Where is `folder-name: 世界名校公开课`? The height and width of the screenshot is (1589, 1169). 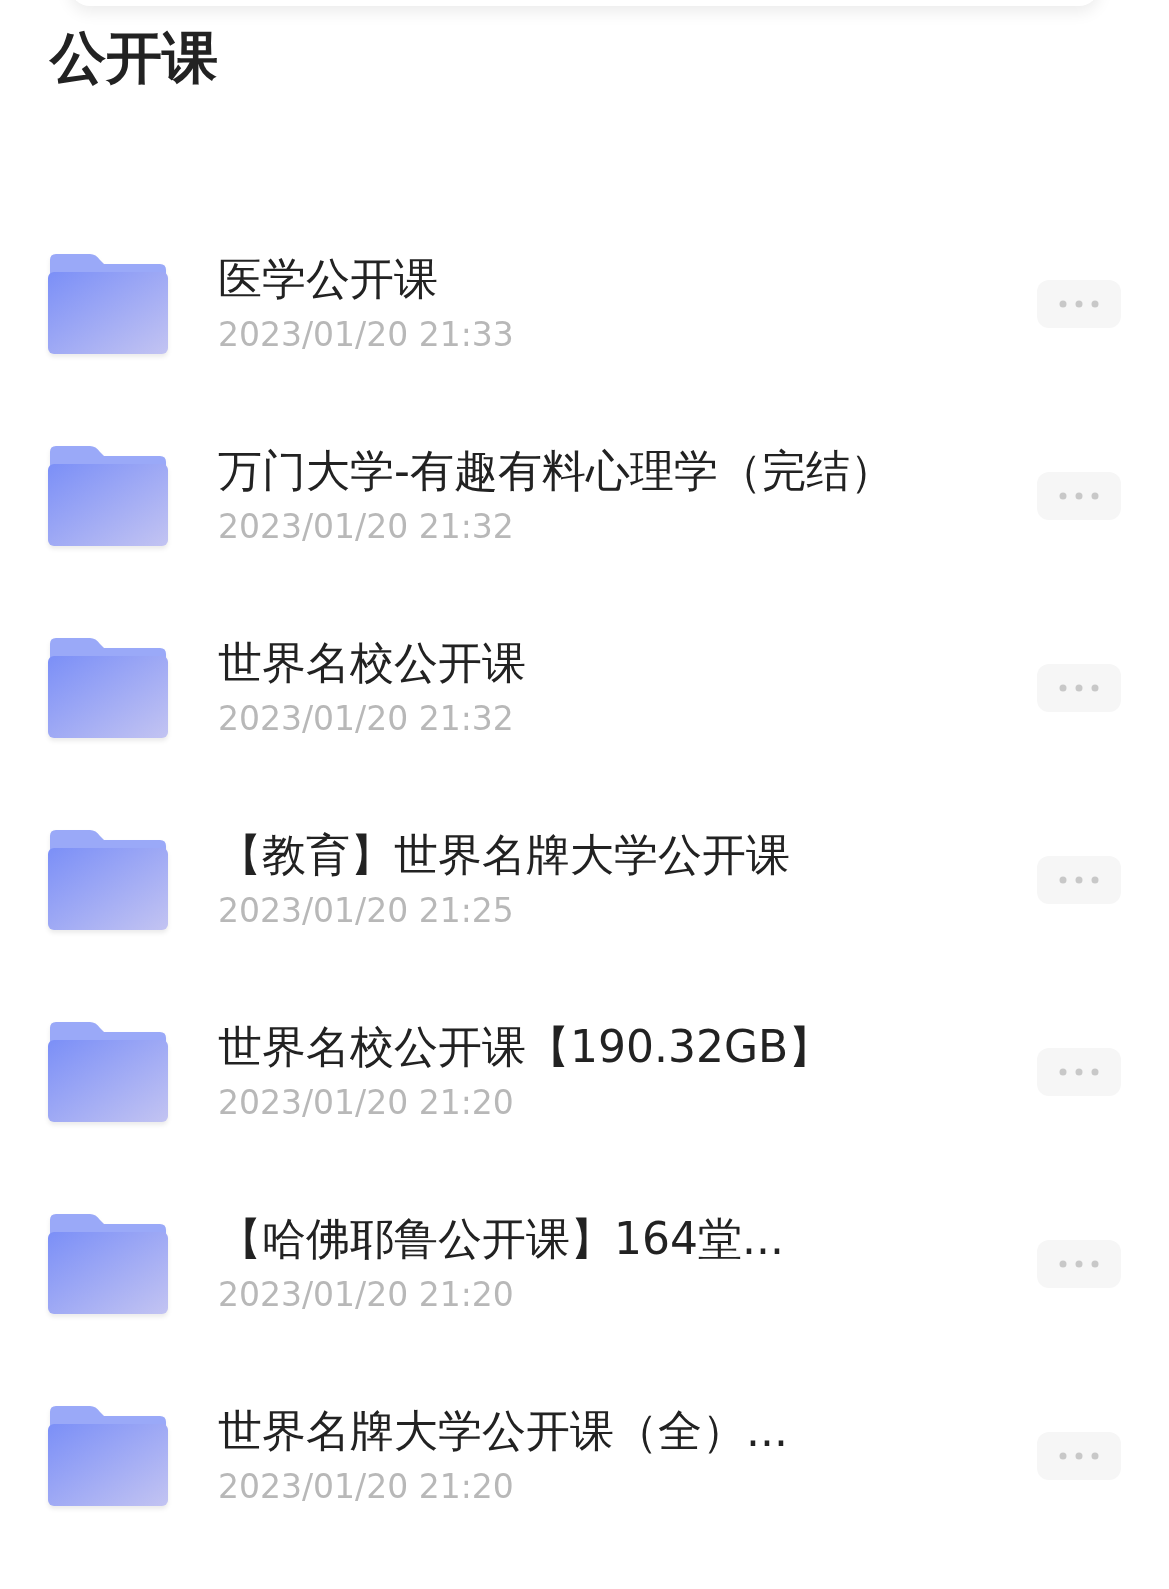
folder-name: 世界名校公开课 is located at coordinates (627, 663).